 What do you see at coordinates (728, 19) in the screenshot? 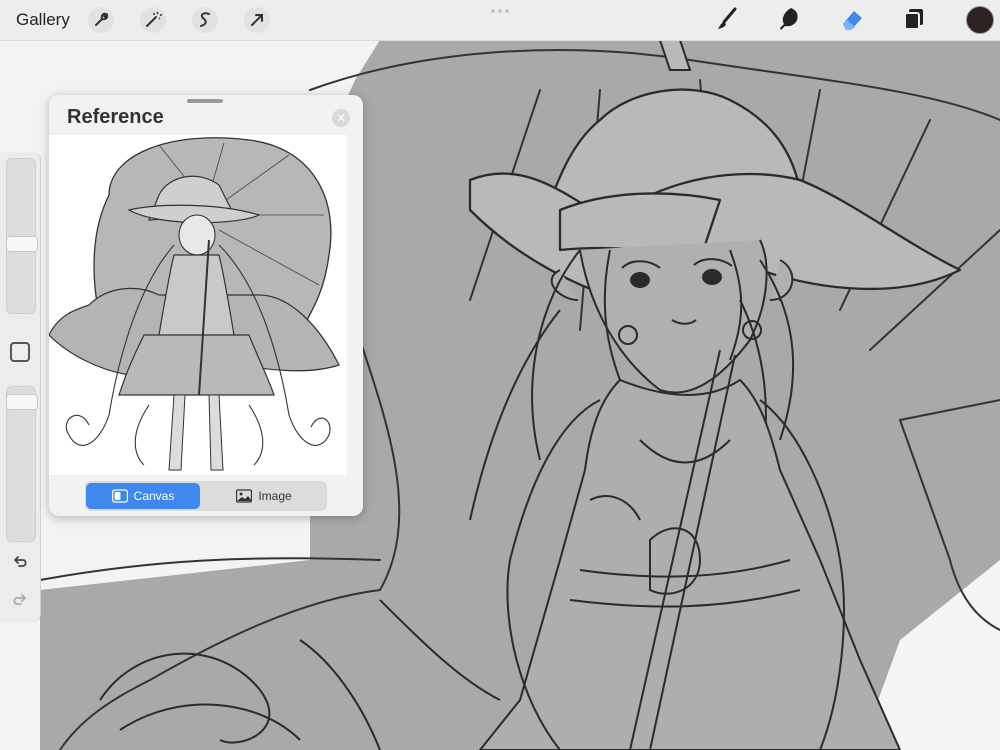
I see `brush-icon` at bounding box center [728, 19].